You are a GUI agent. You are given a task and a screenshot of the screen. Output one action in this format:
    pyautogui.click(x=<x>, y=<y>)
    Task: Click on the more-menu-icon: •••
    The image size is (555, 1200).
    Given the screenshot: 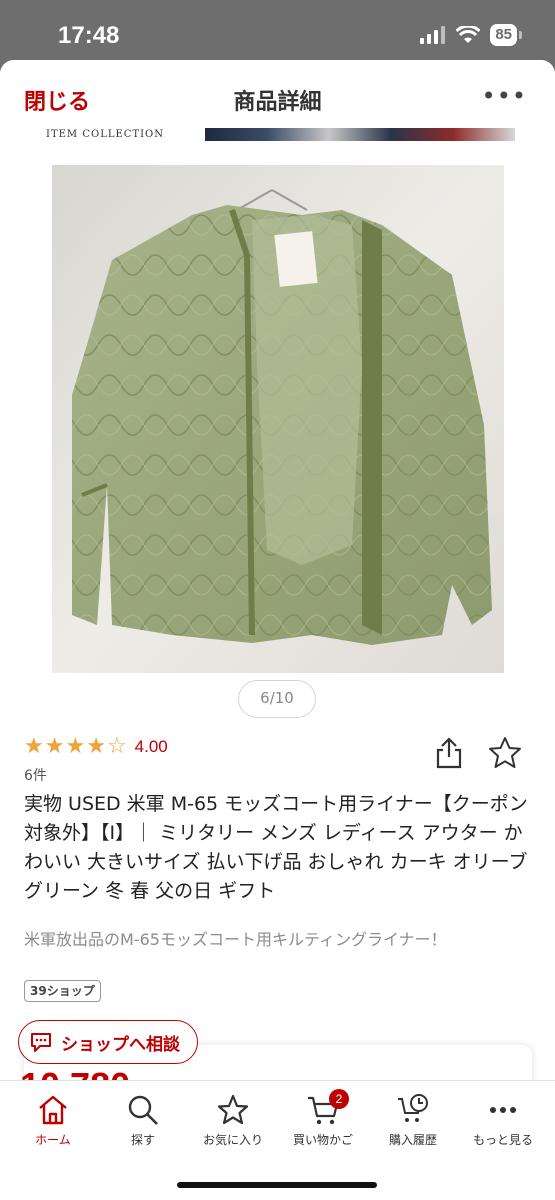 What is the action you would take?
    pyautogui.click(x=504, y=96)
    